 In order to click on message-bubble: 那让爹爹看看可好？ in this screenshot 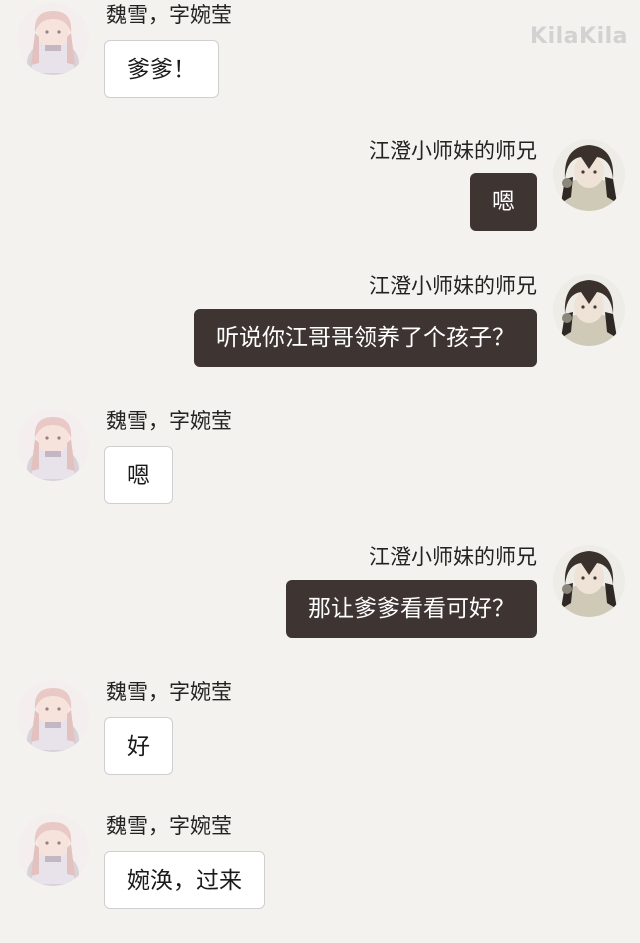, I will do `click(411, 609)`.